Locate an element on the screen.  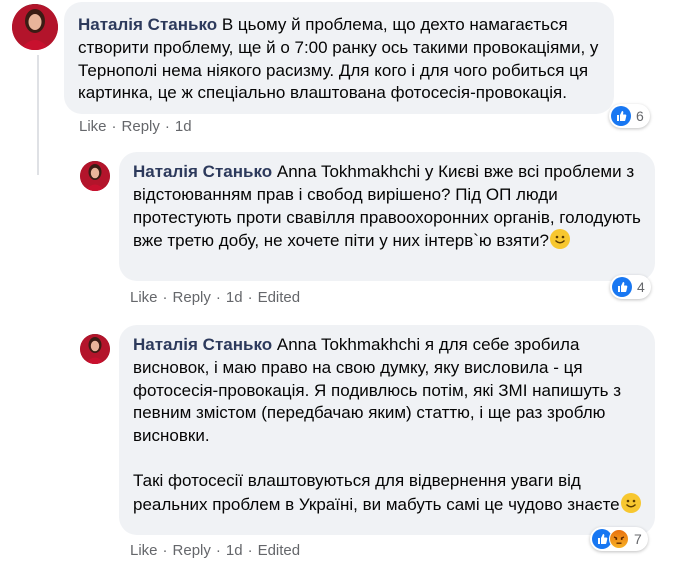
comment-text: В цьому й проблема, що дехто намагається is located at coordinates (394, 24).